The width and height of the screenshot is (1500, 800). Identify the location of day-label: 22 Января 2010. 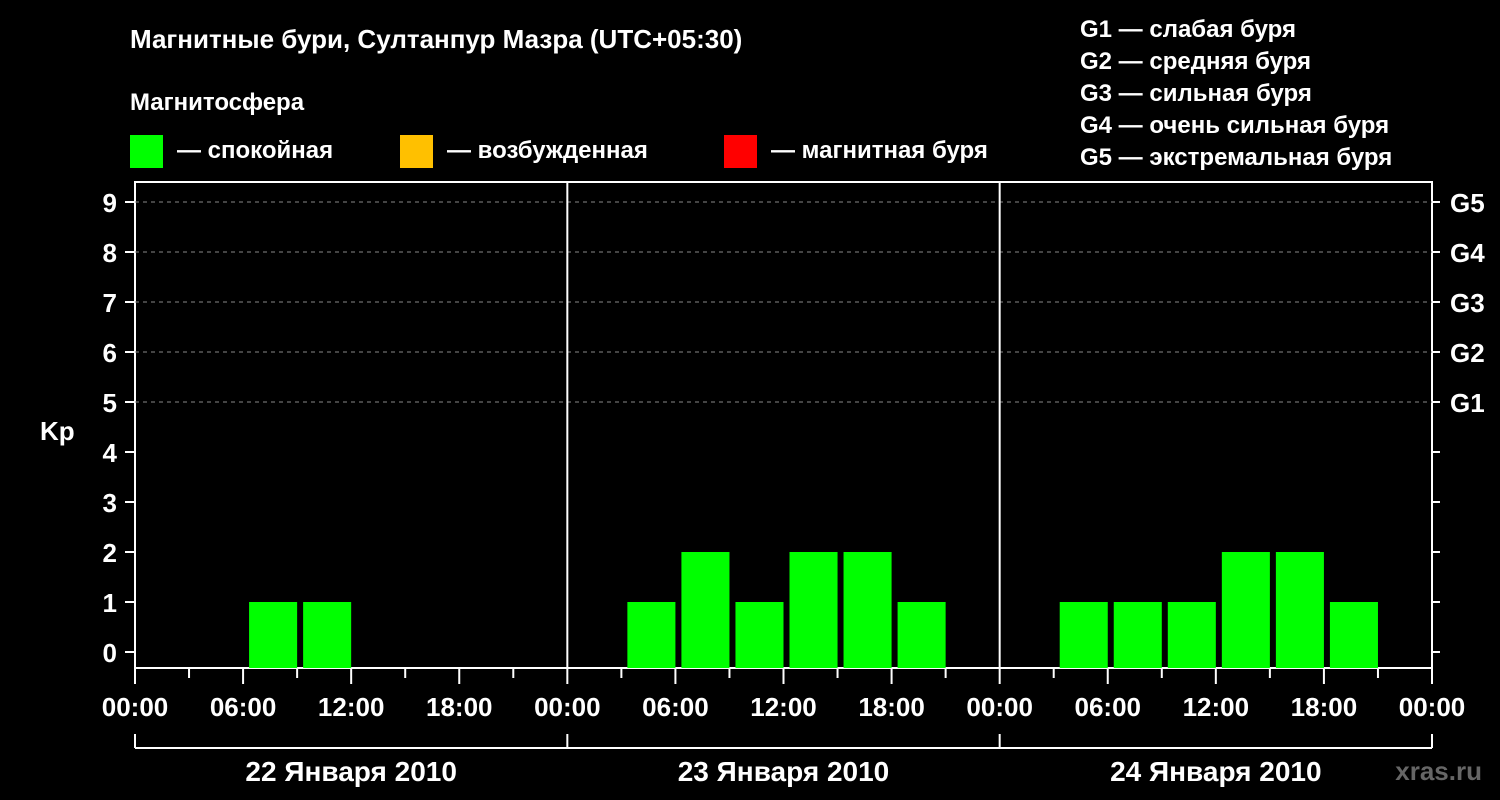
(351, 771).